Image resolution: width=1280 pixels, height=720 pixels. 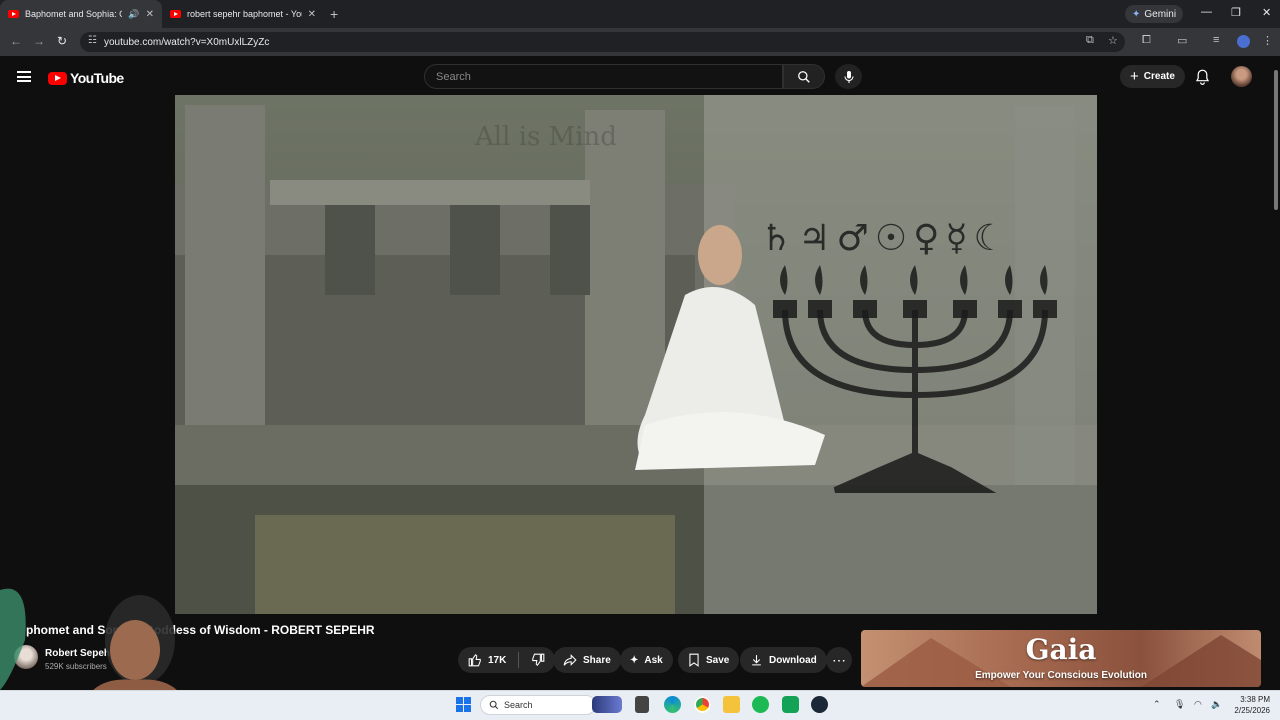 I want to click on guide-menu-icon, so click(x=24, y=76).